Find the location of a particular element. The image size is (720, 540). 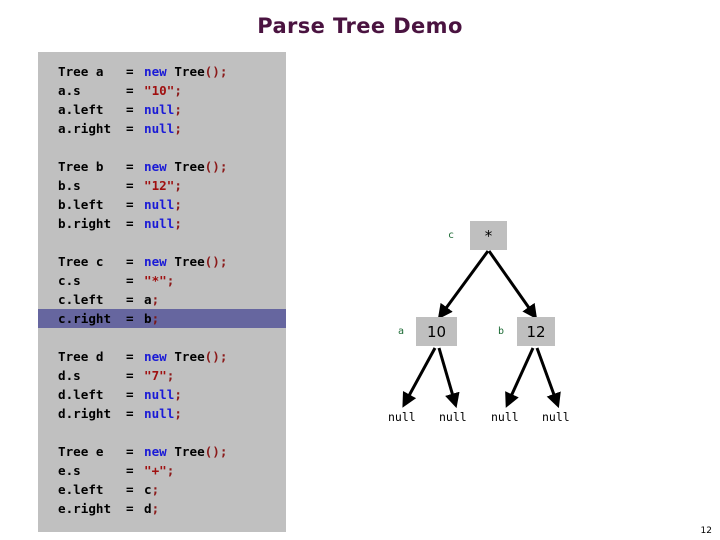

code-lhs: a.s is located at coordinates (69, 90).